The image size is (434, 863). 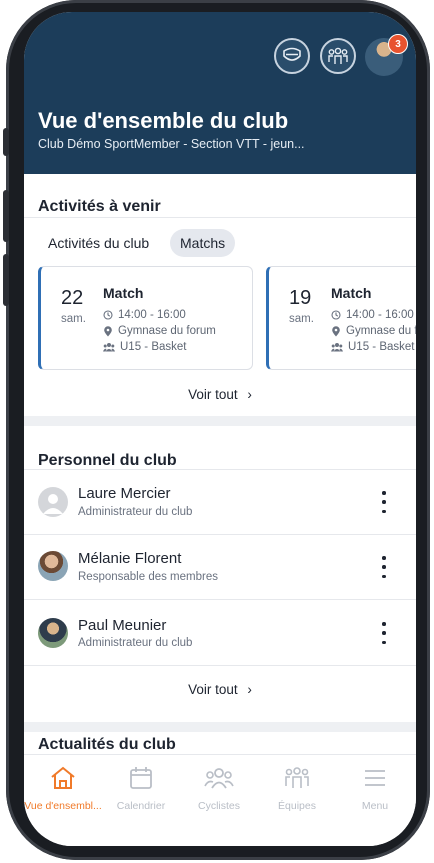 I want to click on nav-label: Équipes, so click(x=297, y=806).